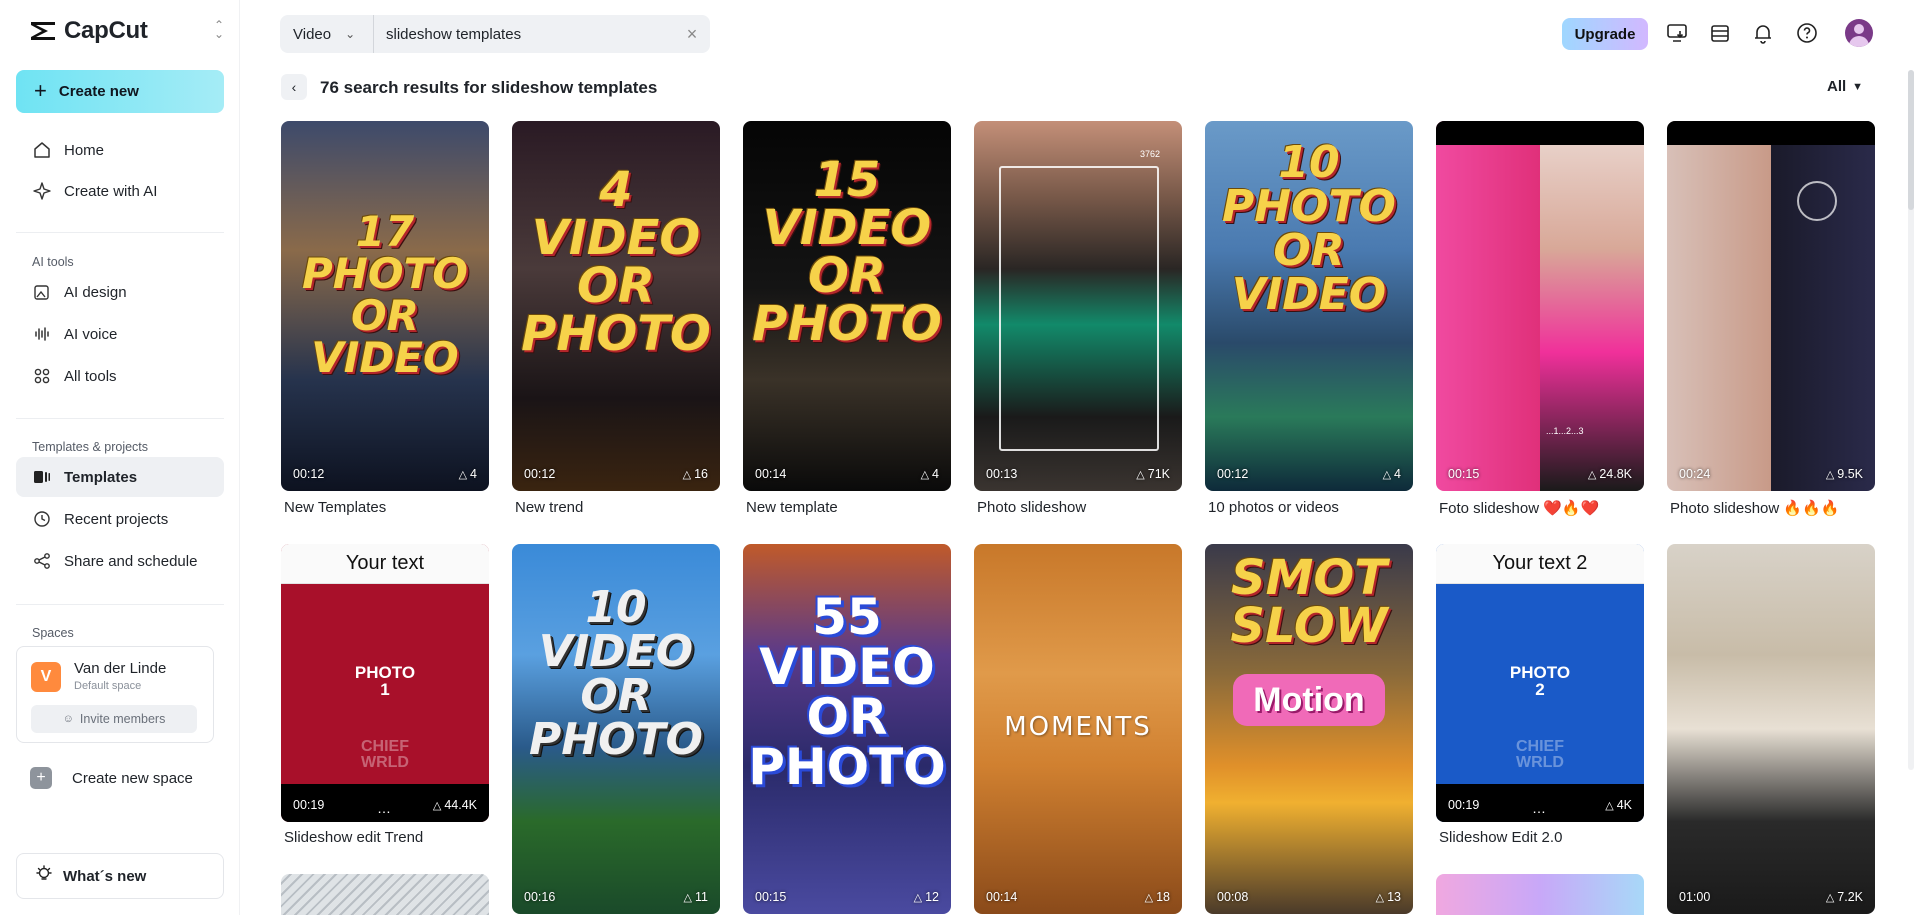 The width and height of the screenshot is (1920, 915). I want to click on usage-count: △ 71K, so click(1153, 474).